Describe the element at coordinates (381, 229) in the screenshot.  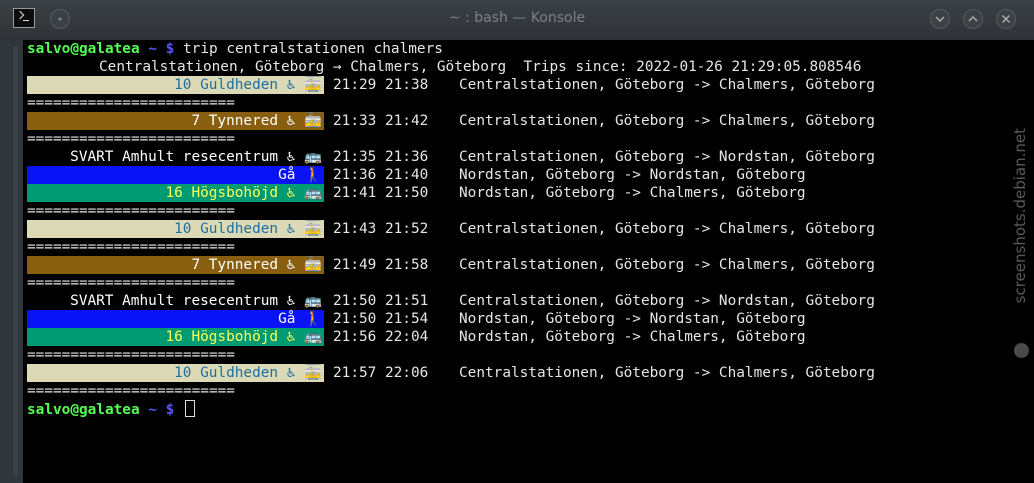
I see `departure-arrival-times: 21:43 21:52` at that location.